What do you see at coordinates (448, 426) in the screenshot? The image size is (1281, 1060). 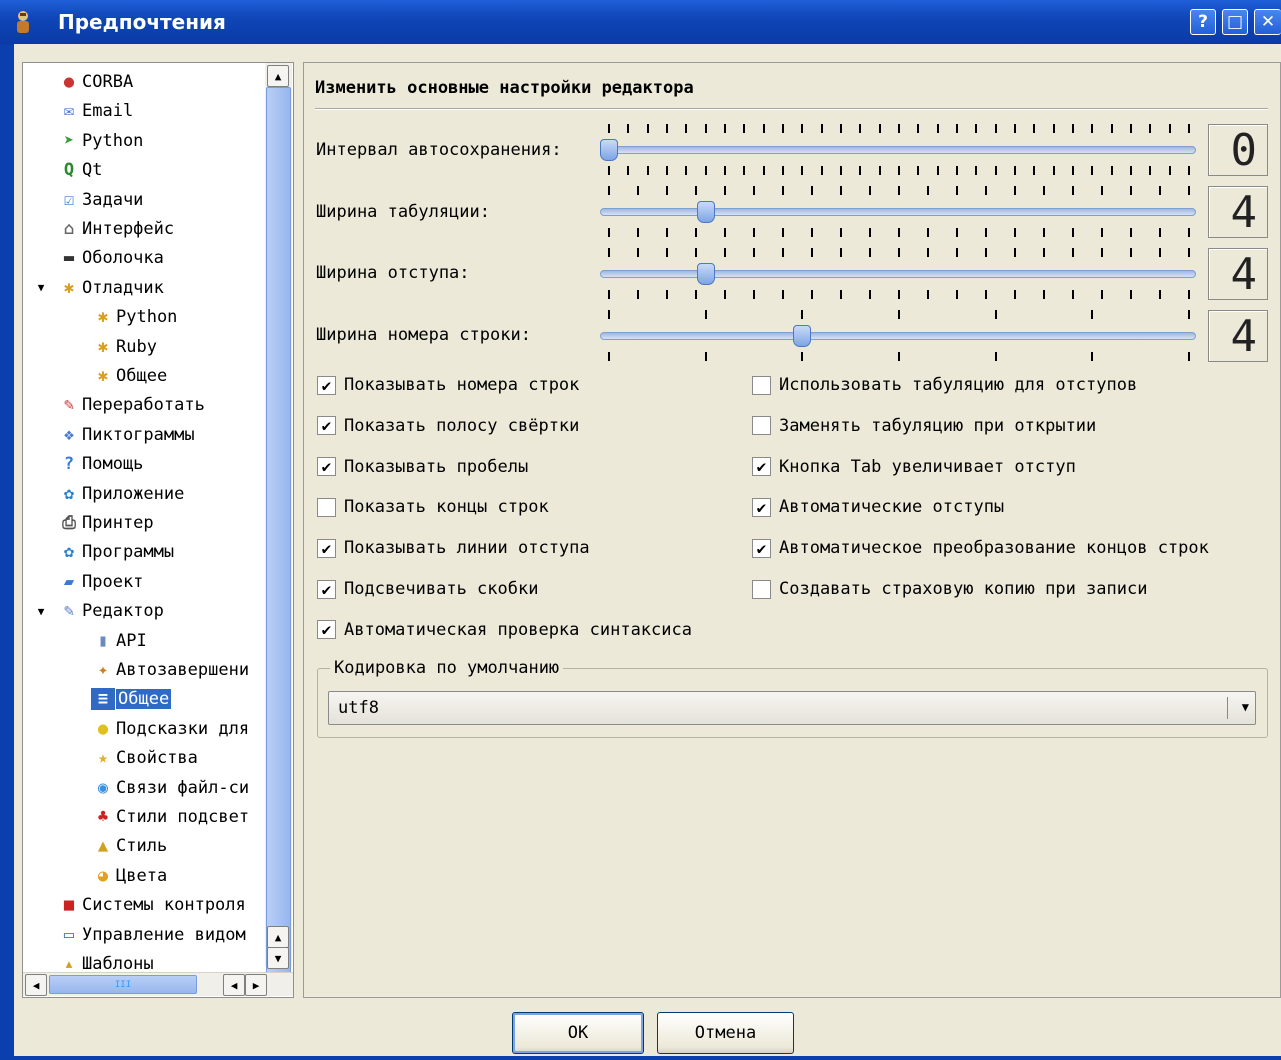 I see `checkbox-option: ✔ Показать полосу свёртки` at bounding box center [448, 426].